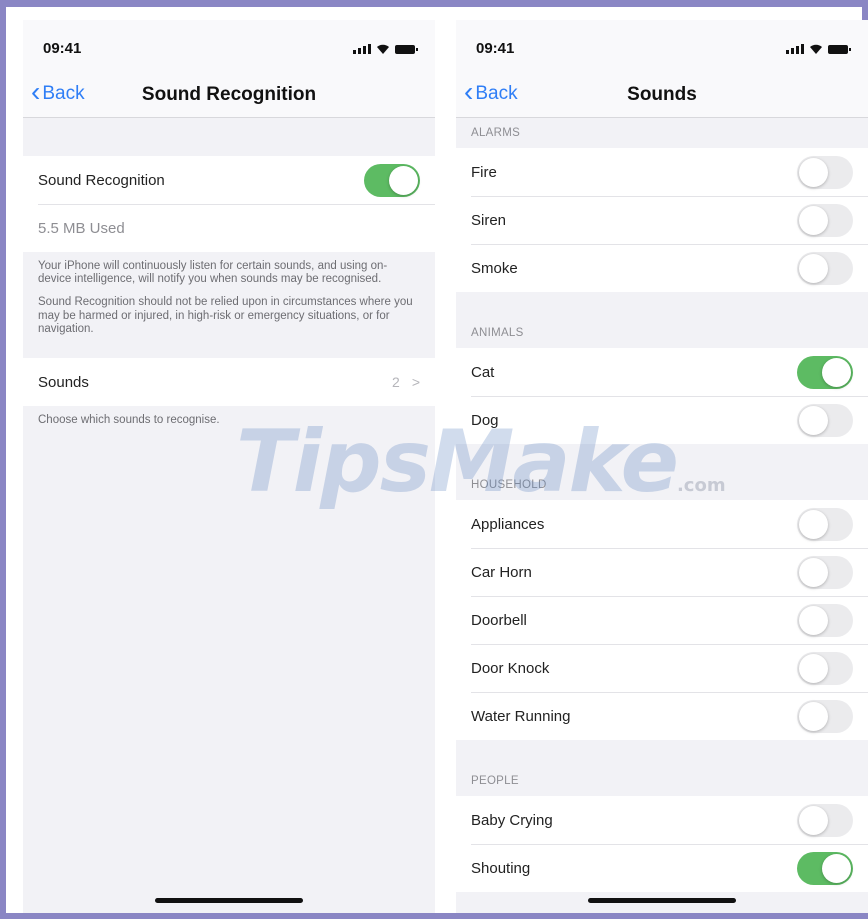 The height and width of the screenshot is (919, 868). What do you see at coordinates (662, 820) in the screenshot?
I see `sound-row: Baby Crying` at bounding box center [662, 820].